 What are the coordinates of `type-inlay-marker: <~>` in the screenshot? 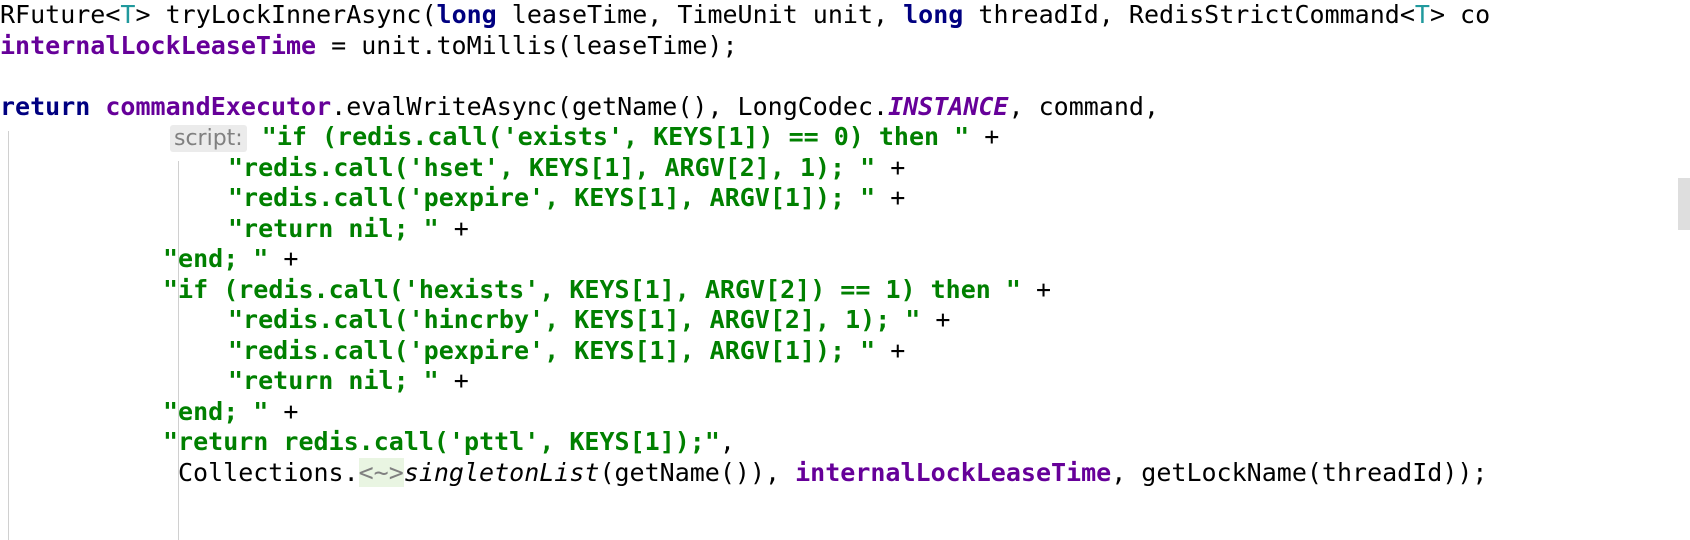 It's located at (381, 472).